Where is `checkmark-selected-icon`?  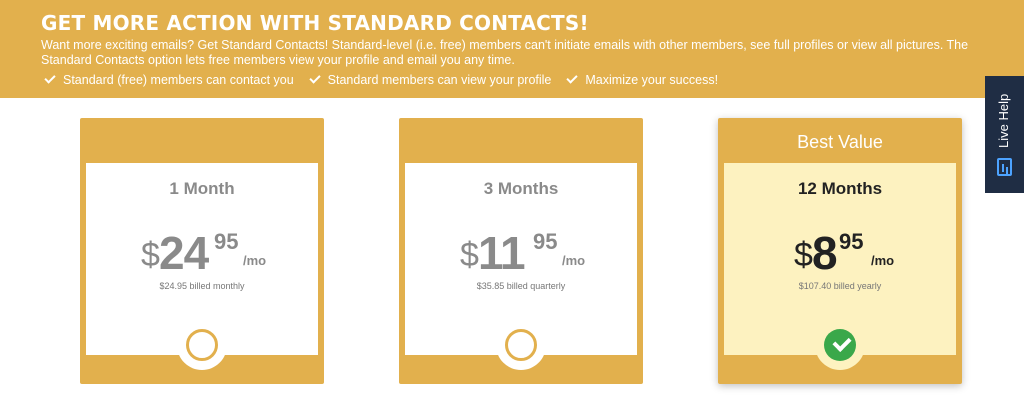 checkmark-selected-icon is located at coordinates (840, 345).